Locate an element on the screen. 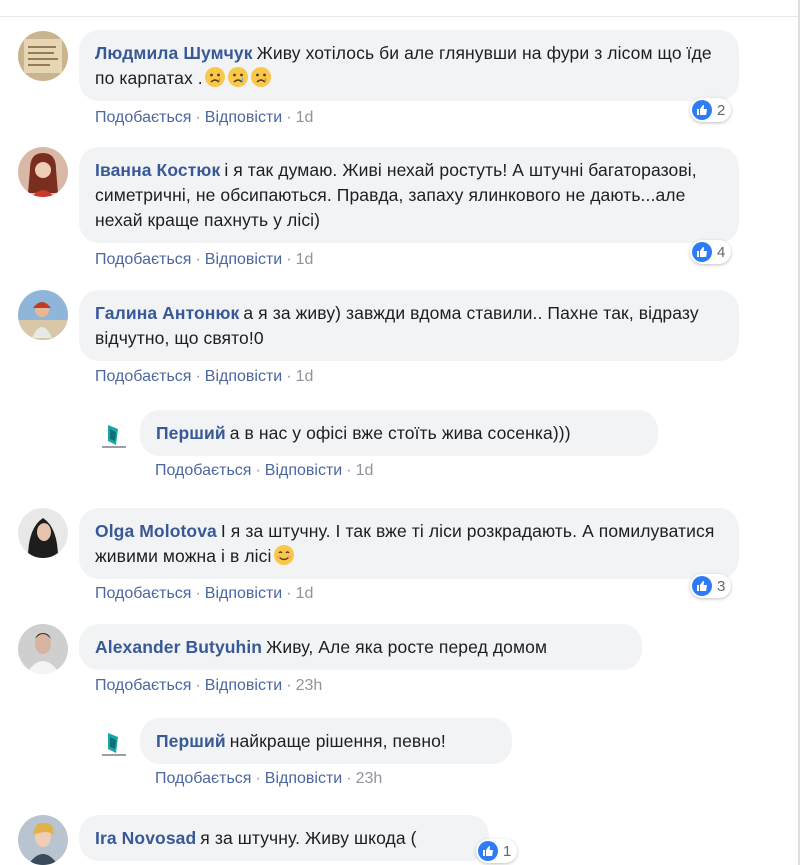 The width and height of the screenshot is (800, 865). reaction-number: 2 is located at coordinates (721, 110).